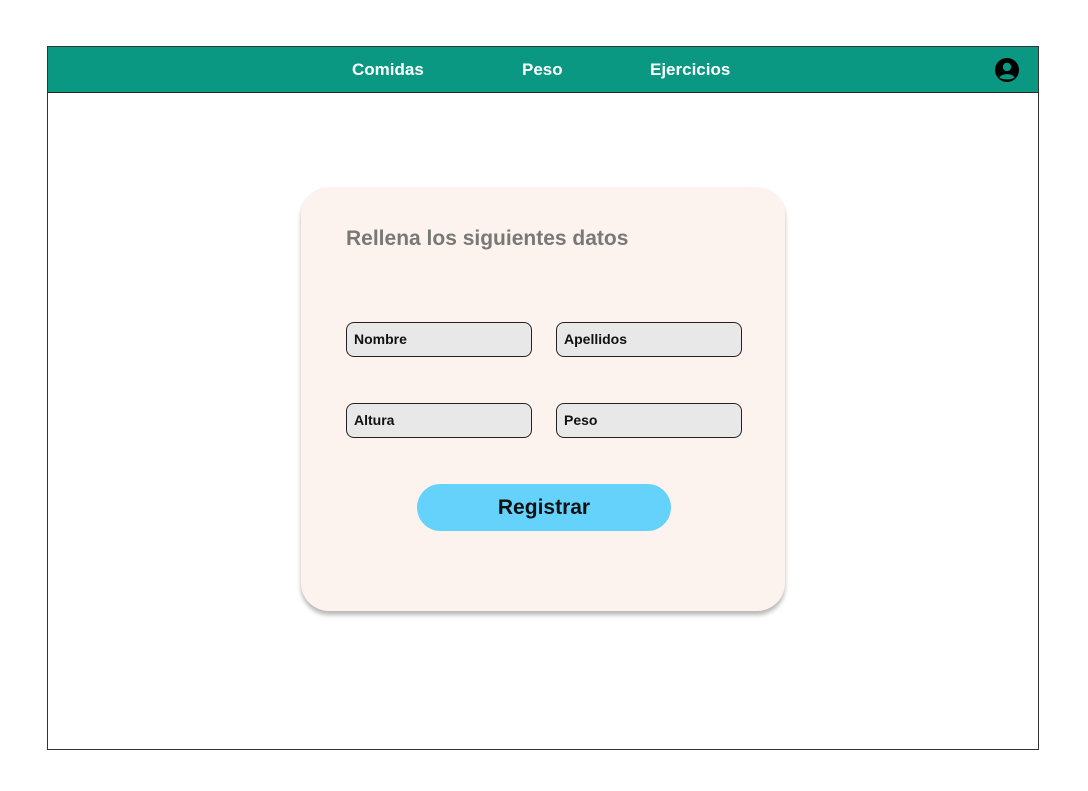 Image resolution: width=1088 pixels, height=791 pixels. I want to click on altura-field-label: Altura, so click(374, 420).